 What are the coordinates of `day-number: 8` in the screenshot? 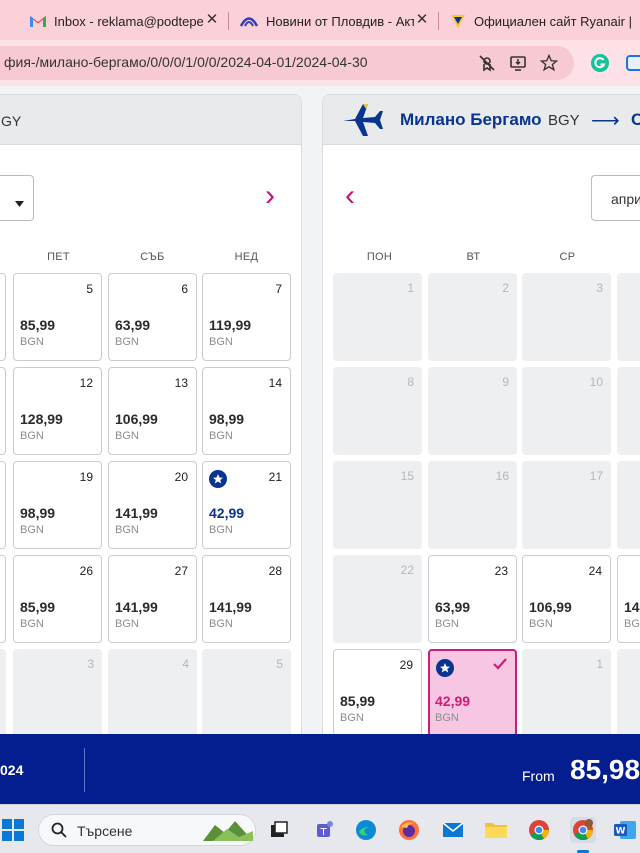 It's located at (410, 382).